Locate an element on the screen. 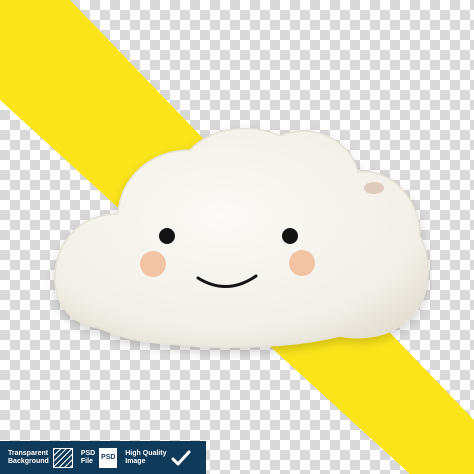 The image size is (474, 474). high-quality-badge: High Quality Image is located at coordinates (158, 457).